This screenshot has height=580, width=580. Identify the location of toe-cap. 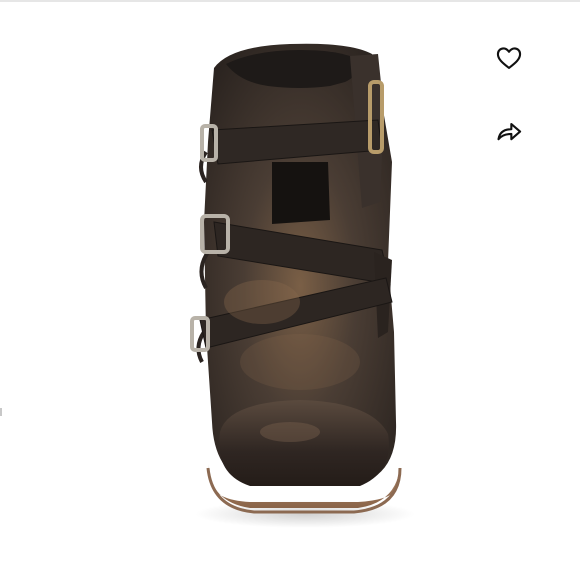
(304, 443).